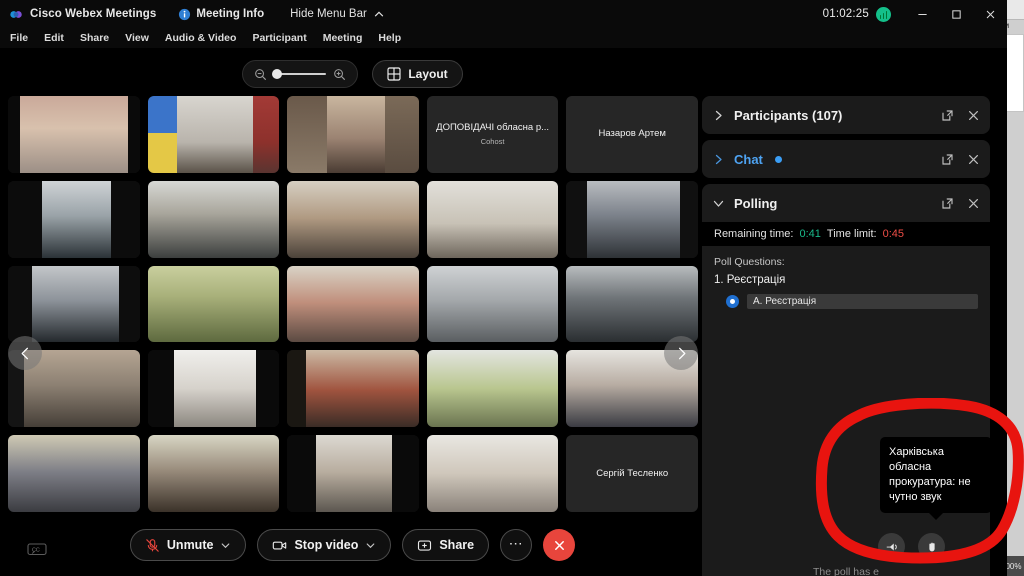 Image resolution: width=1024 pixels, height=576 pixels. Describe the element at coordinates (94, 38) in the screenshot. I see `menu-item-share: Share` at that location.